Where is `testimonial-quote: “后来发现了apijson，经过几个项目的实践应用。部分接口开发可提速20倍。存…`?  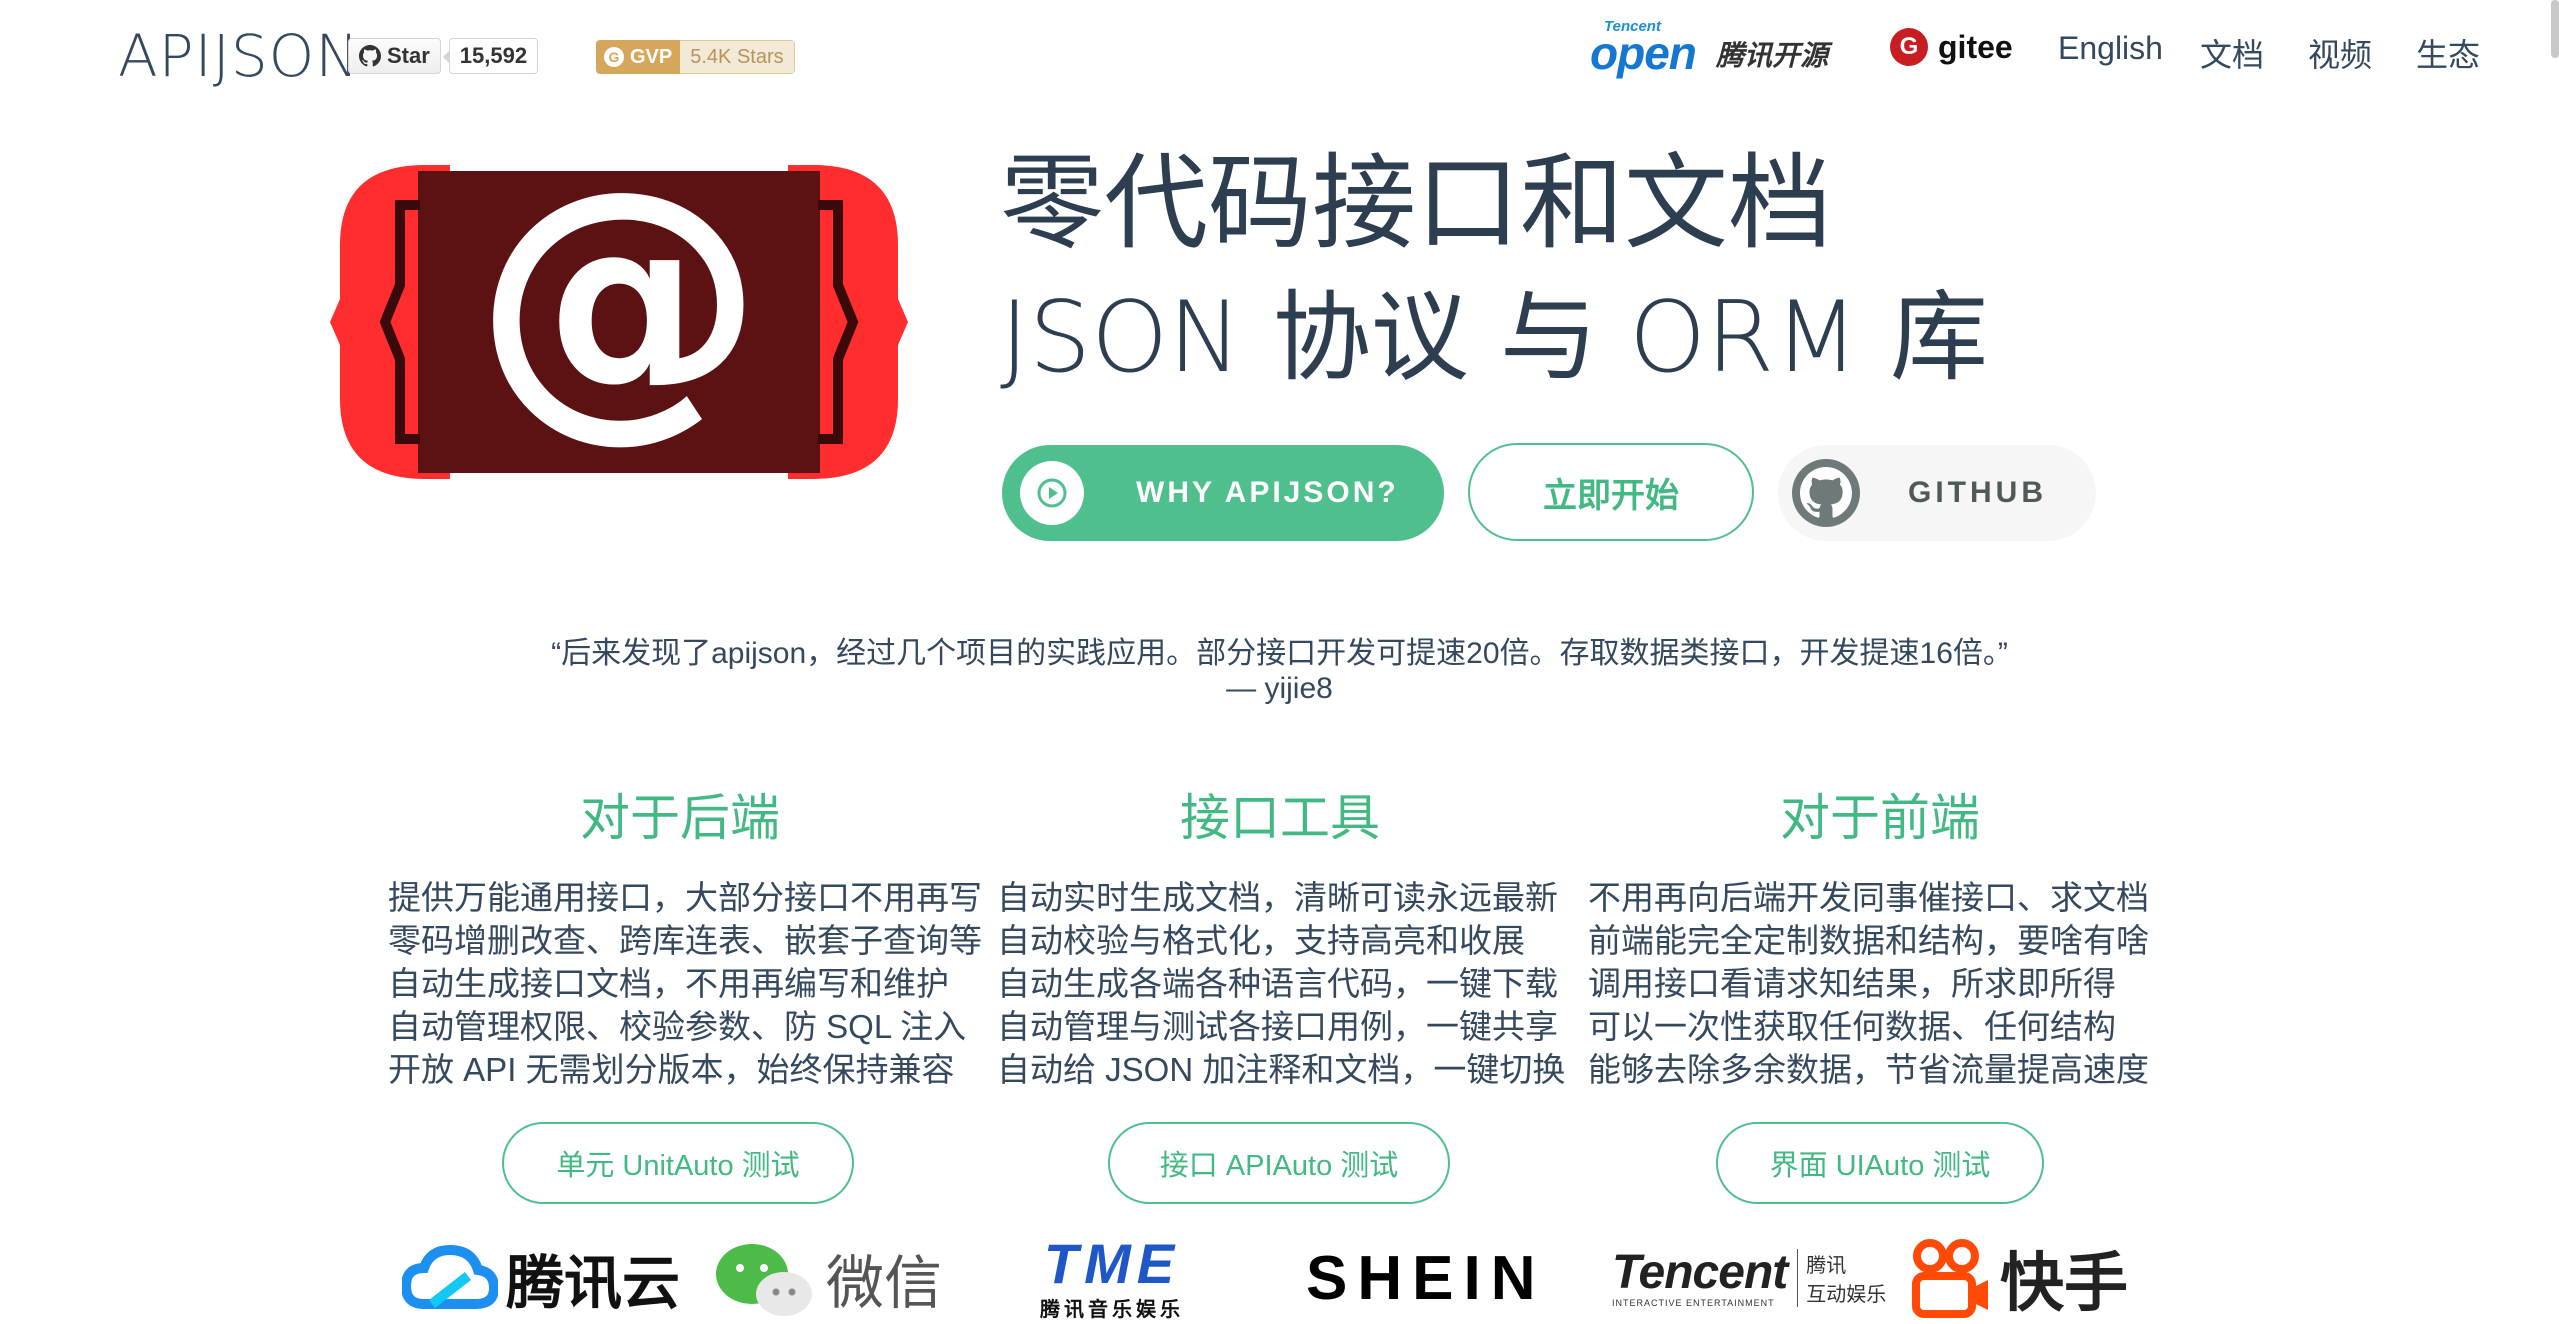
testimonial-quote: “后来发现了apijson，经过几个项目的实践应用。部分接口开发可提速20倍。存… is located at coordinates (1279, 653).